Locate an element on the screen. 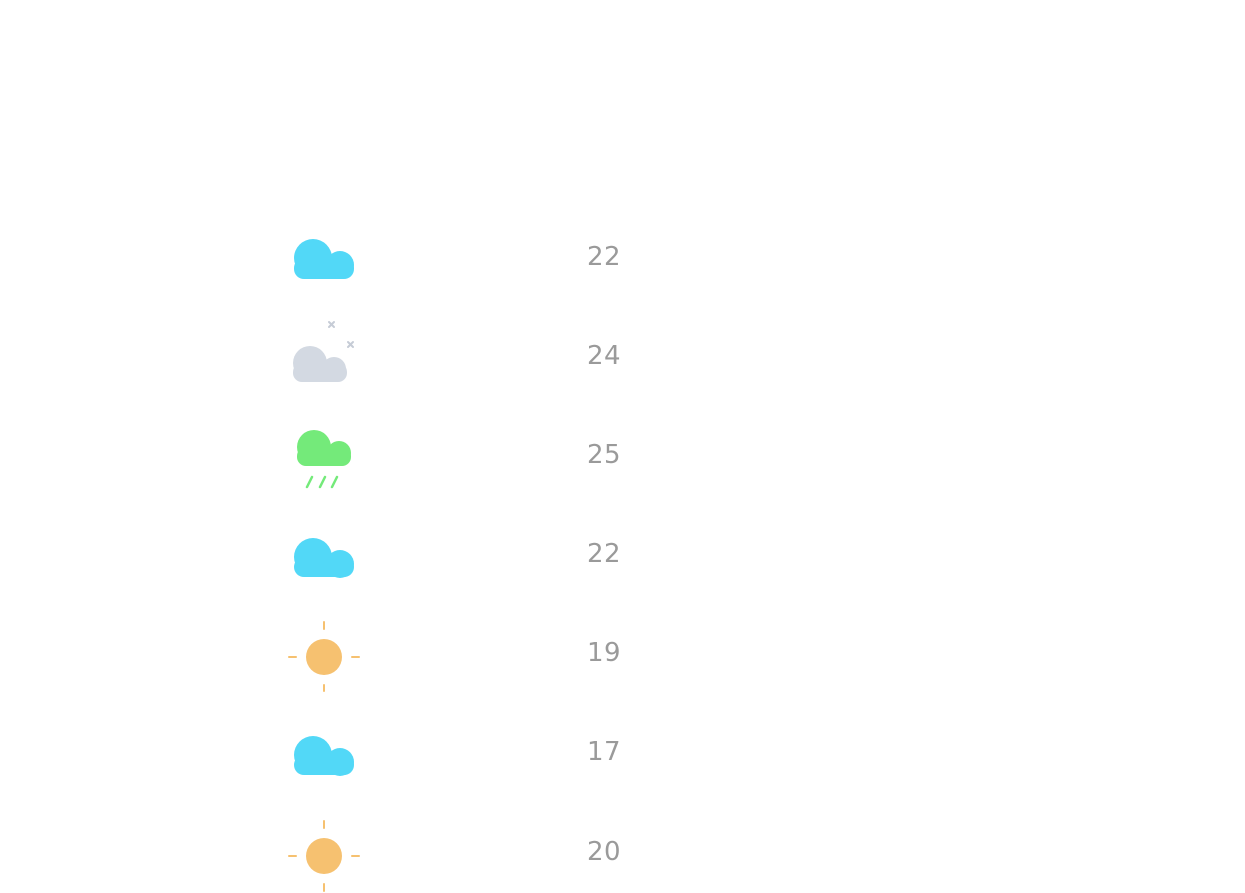 The image size is (1245, 893). forecast-row: 25 is located at coordinates (460, 456).